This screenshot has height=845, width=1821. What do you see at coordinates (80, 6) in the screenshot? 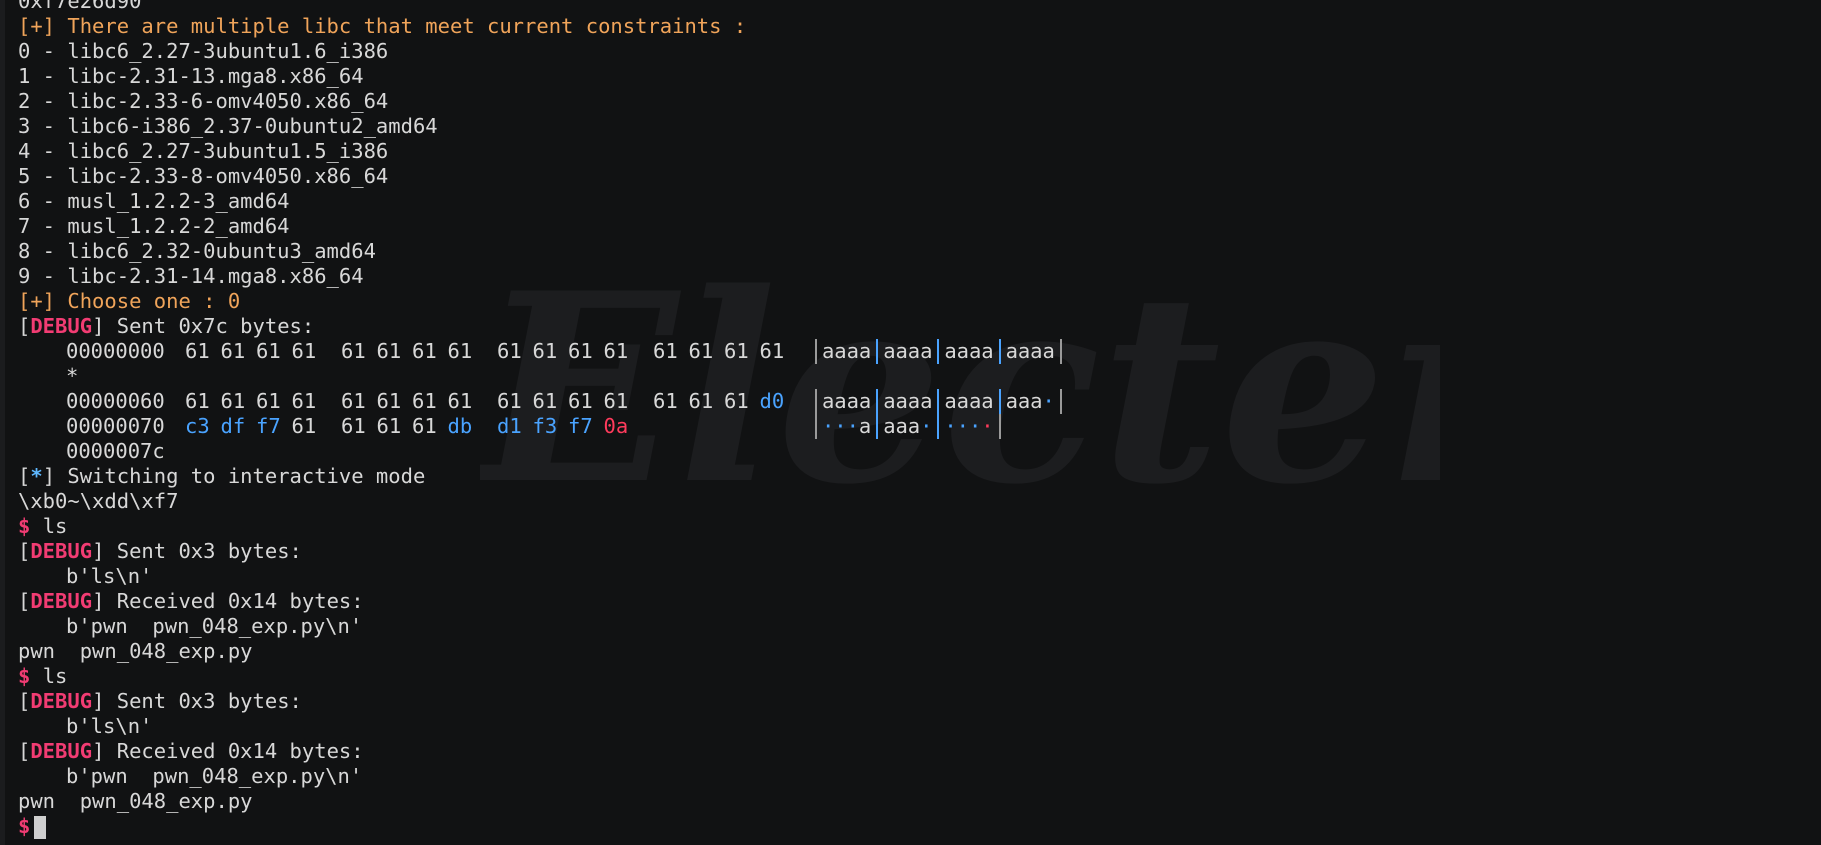
I see `terminal-line: 0xf7e26d90` at bounding box center [80, 6].